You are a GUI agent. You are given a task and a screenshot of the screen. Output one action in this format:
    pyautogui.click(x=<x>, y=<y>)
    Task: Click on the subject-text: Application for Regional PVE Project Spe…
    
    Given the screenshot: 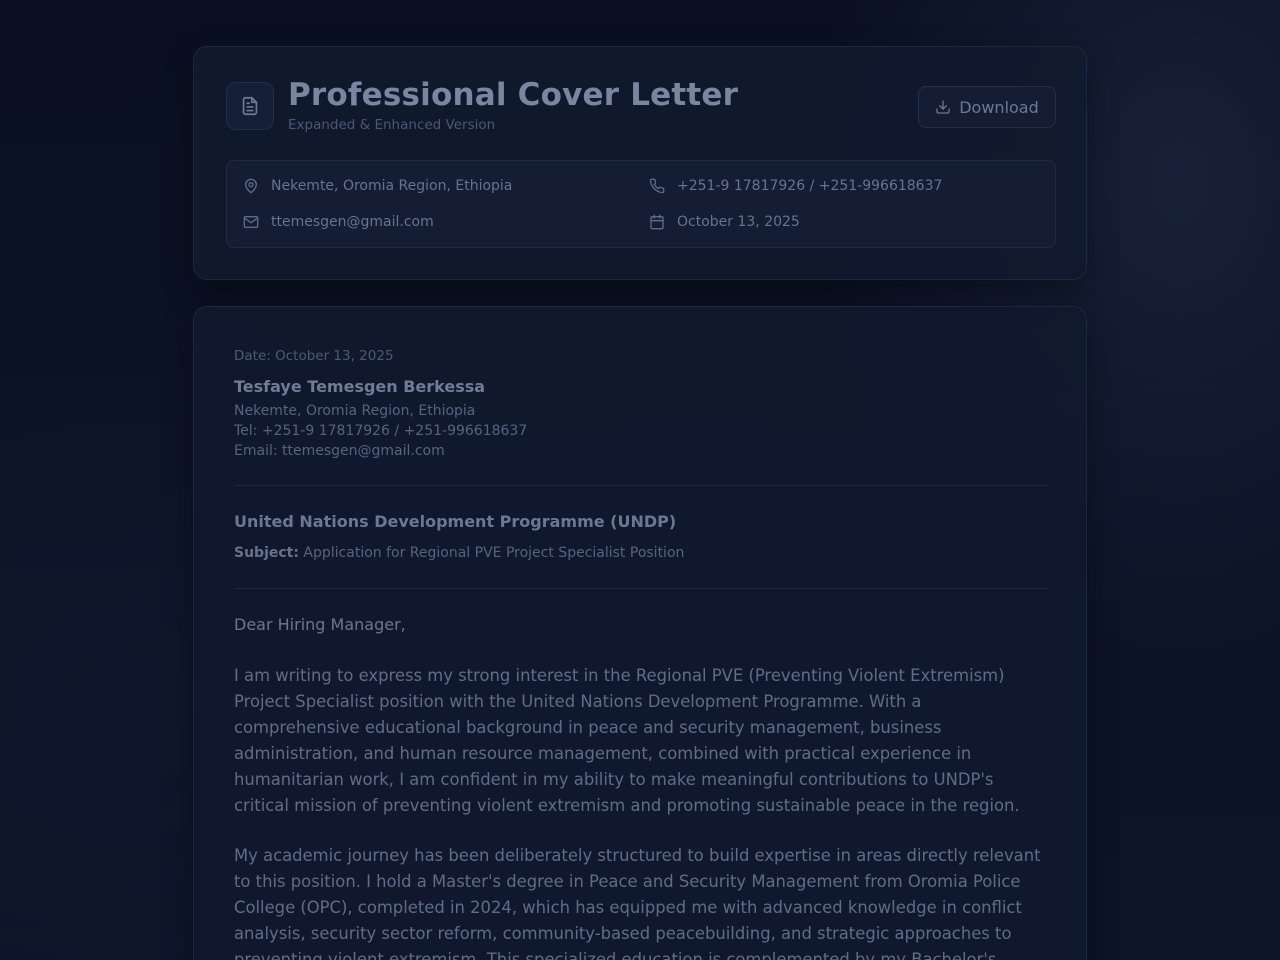 What is the action you would take?
    pyautogui.click(x=494, y=553)
    